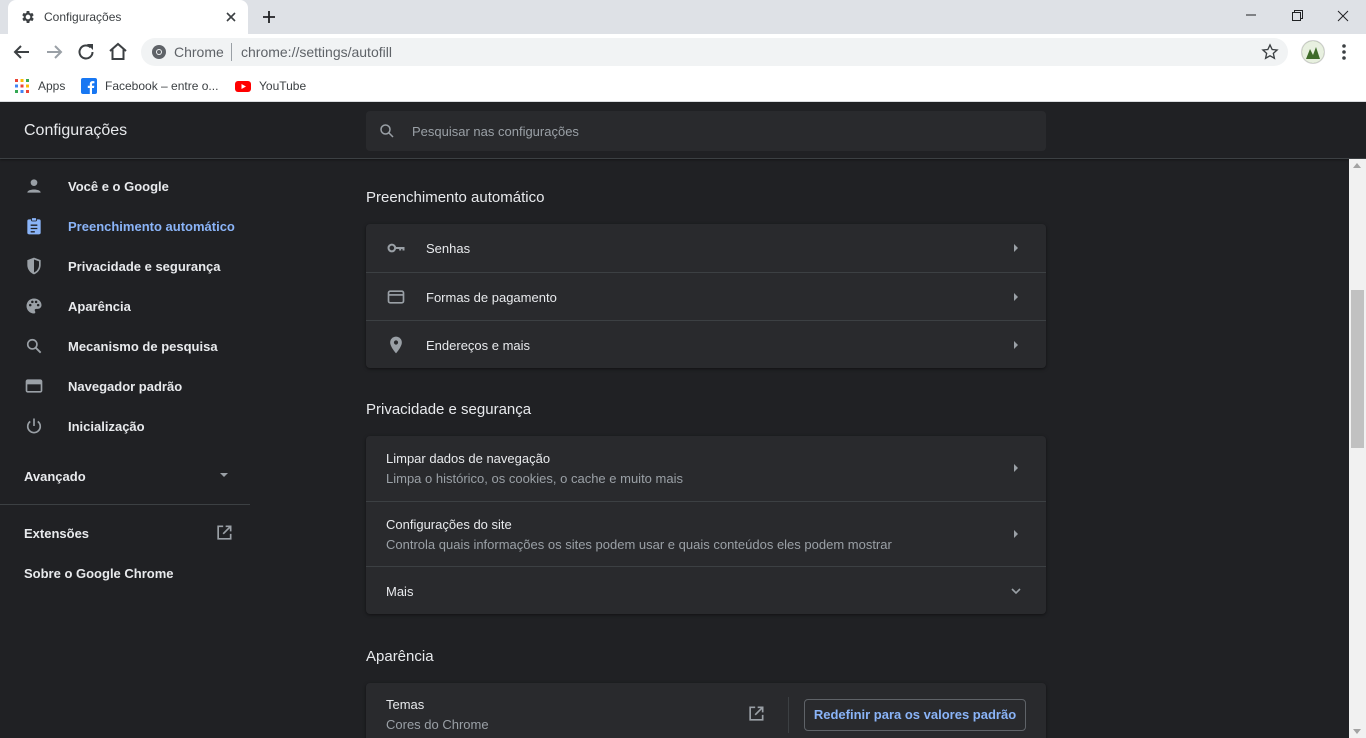  I want to click on window-close-icon, so click(1343, 16).